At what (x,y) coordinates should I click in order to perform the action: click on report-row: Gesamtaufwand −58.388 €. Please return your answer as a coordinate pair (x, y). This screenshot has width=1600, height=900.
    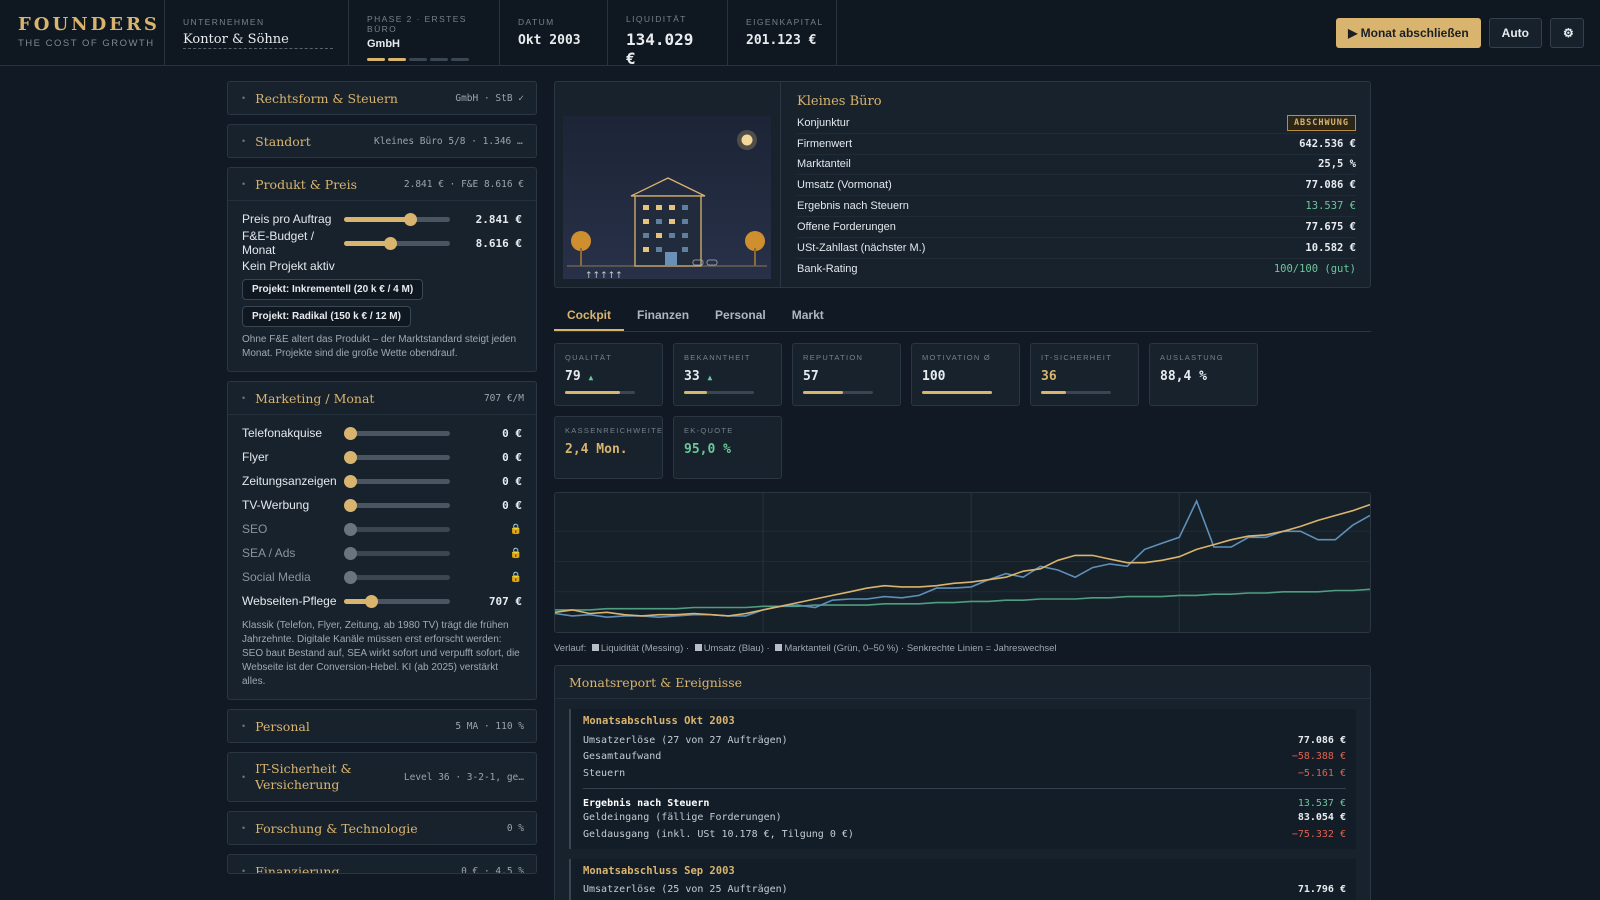
    Looking at the image, I should click on (964, 757).